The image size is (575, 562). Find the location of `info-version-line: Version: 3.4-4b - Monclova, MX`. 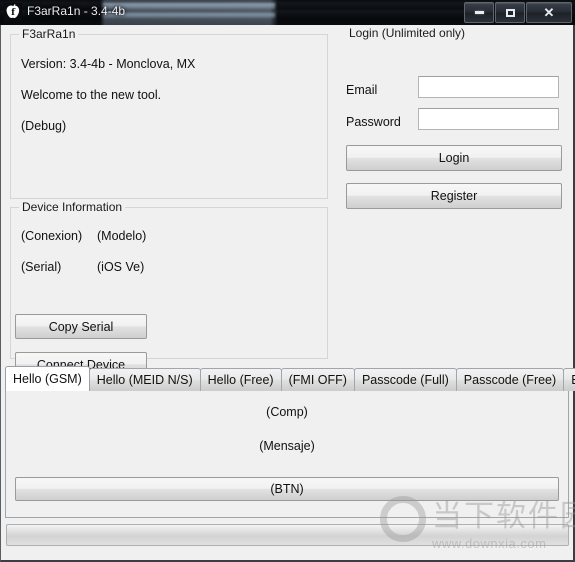

info-version-line: Version: 3.4-4b - Monclova, MX is located at coordinates (108, 64).